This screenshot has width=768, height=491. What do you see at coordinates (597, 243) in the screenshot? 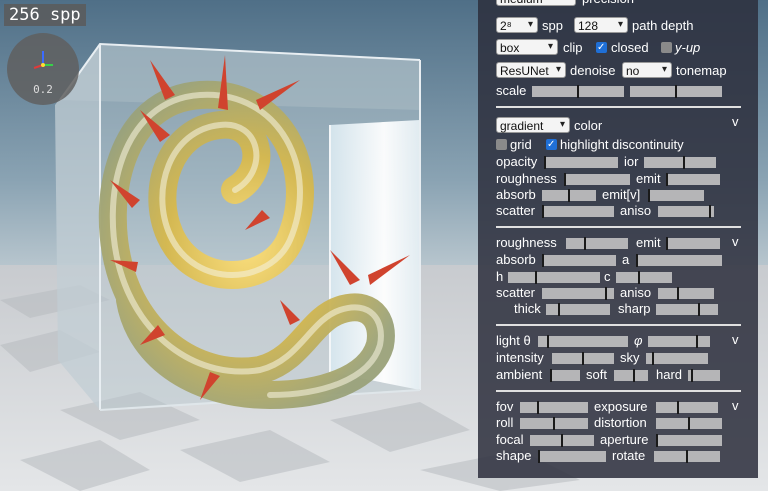
I see `material-roughness-slider` at bounding box center [597, 243].